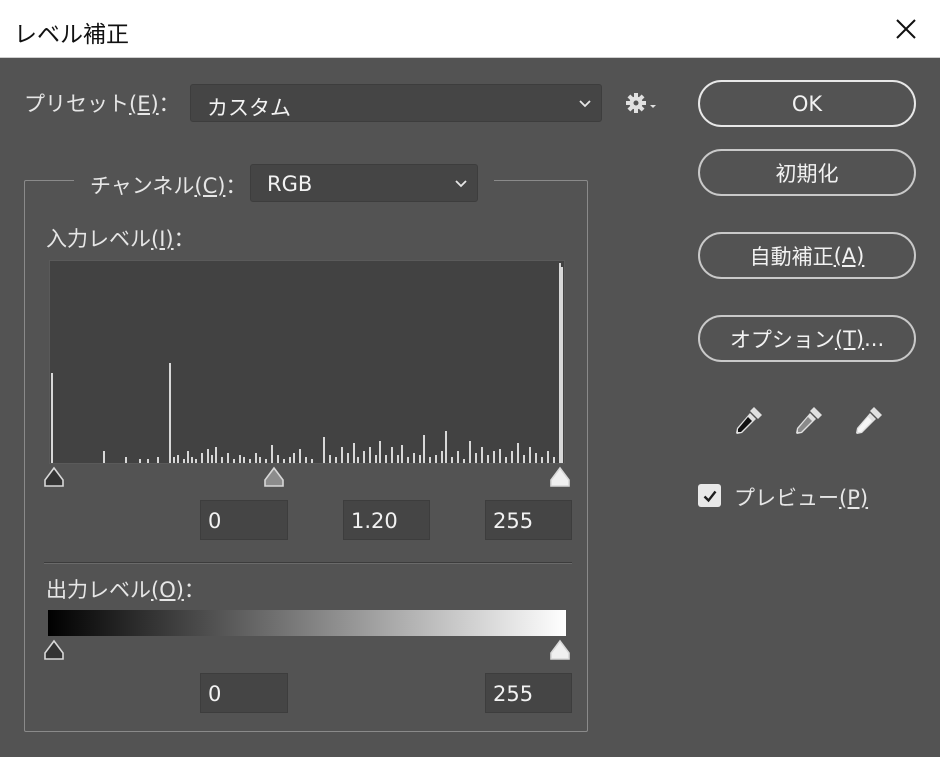  I want to click on input-highlight-slider, so click(560, 477).